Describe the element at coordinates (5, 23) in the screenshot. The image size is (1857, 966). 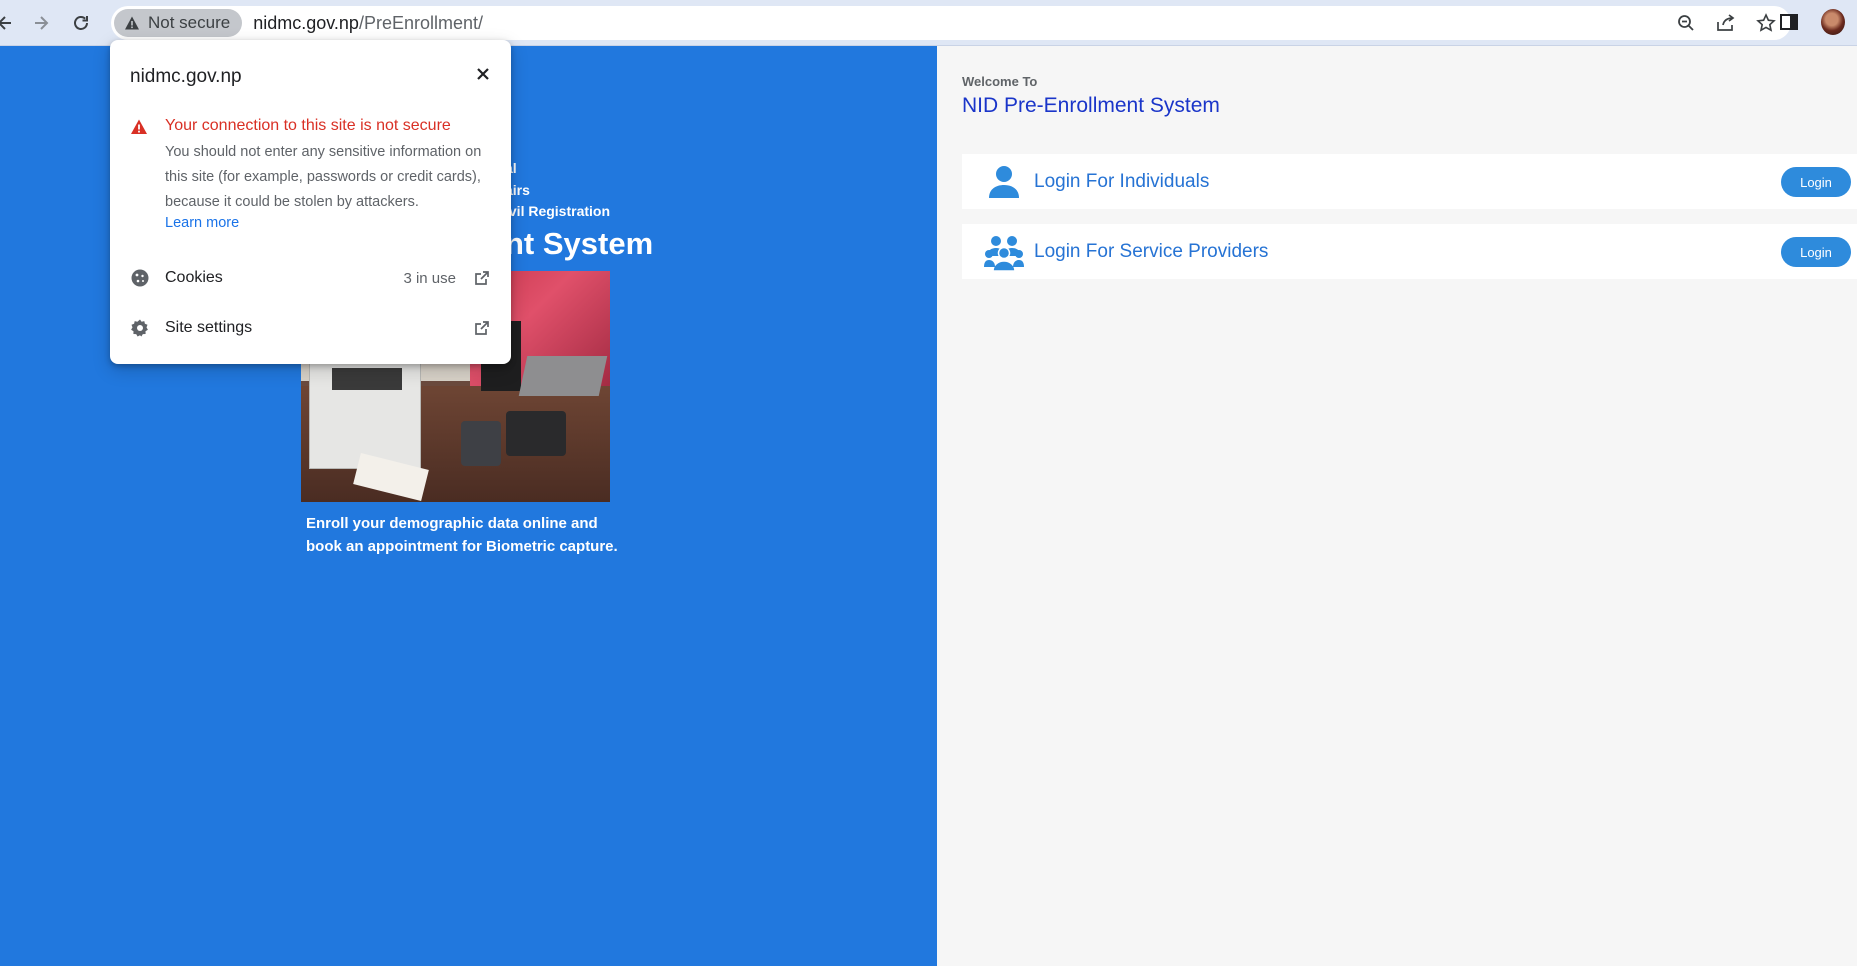
I see `arrow-left-icon` at that location.